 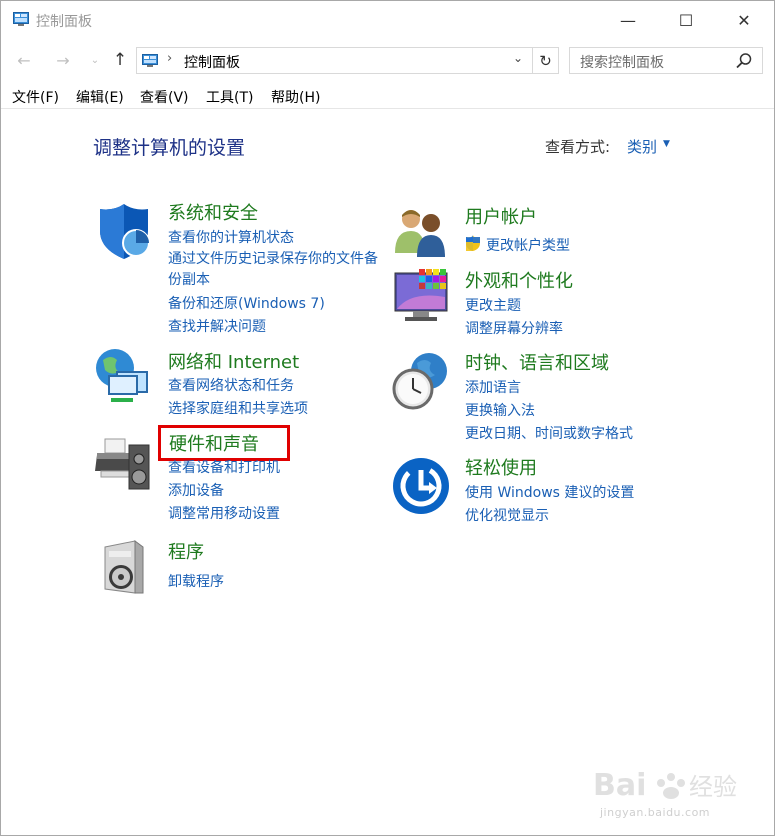 I want to click on back-button: ←, so click(x=24, y=60).